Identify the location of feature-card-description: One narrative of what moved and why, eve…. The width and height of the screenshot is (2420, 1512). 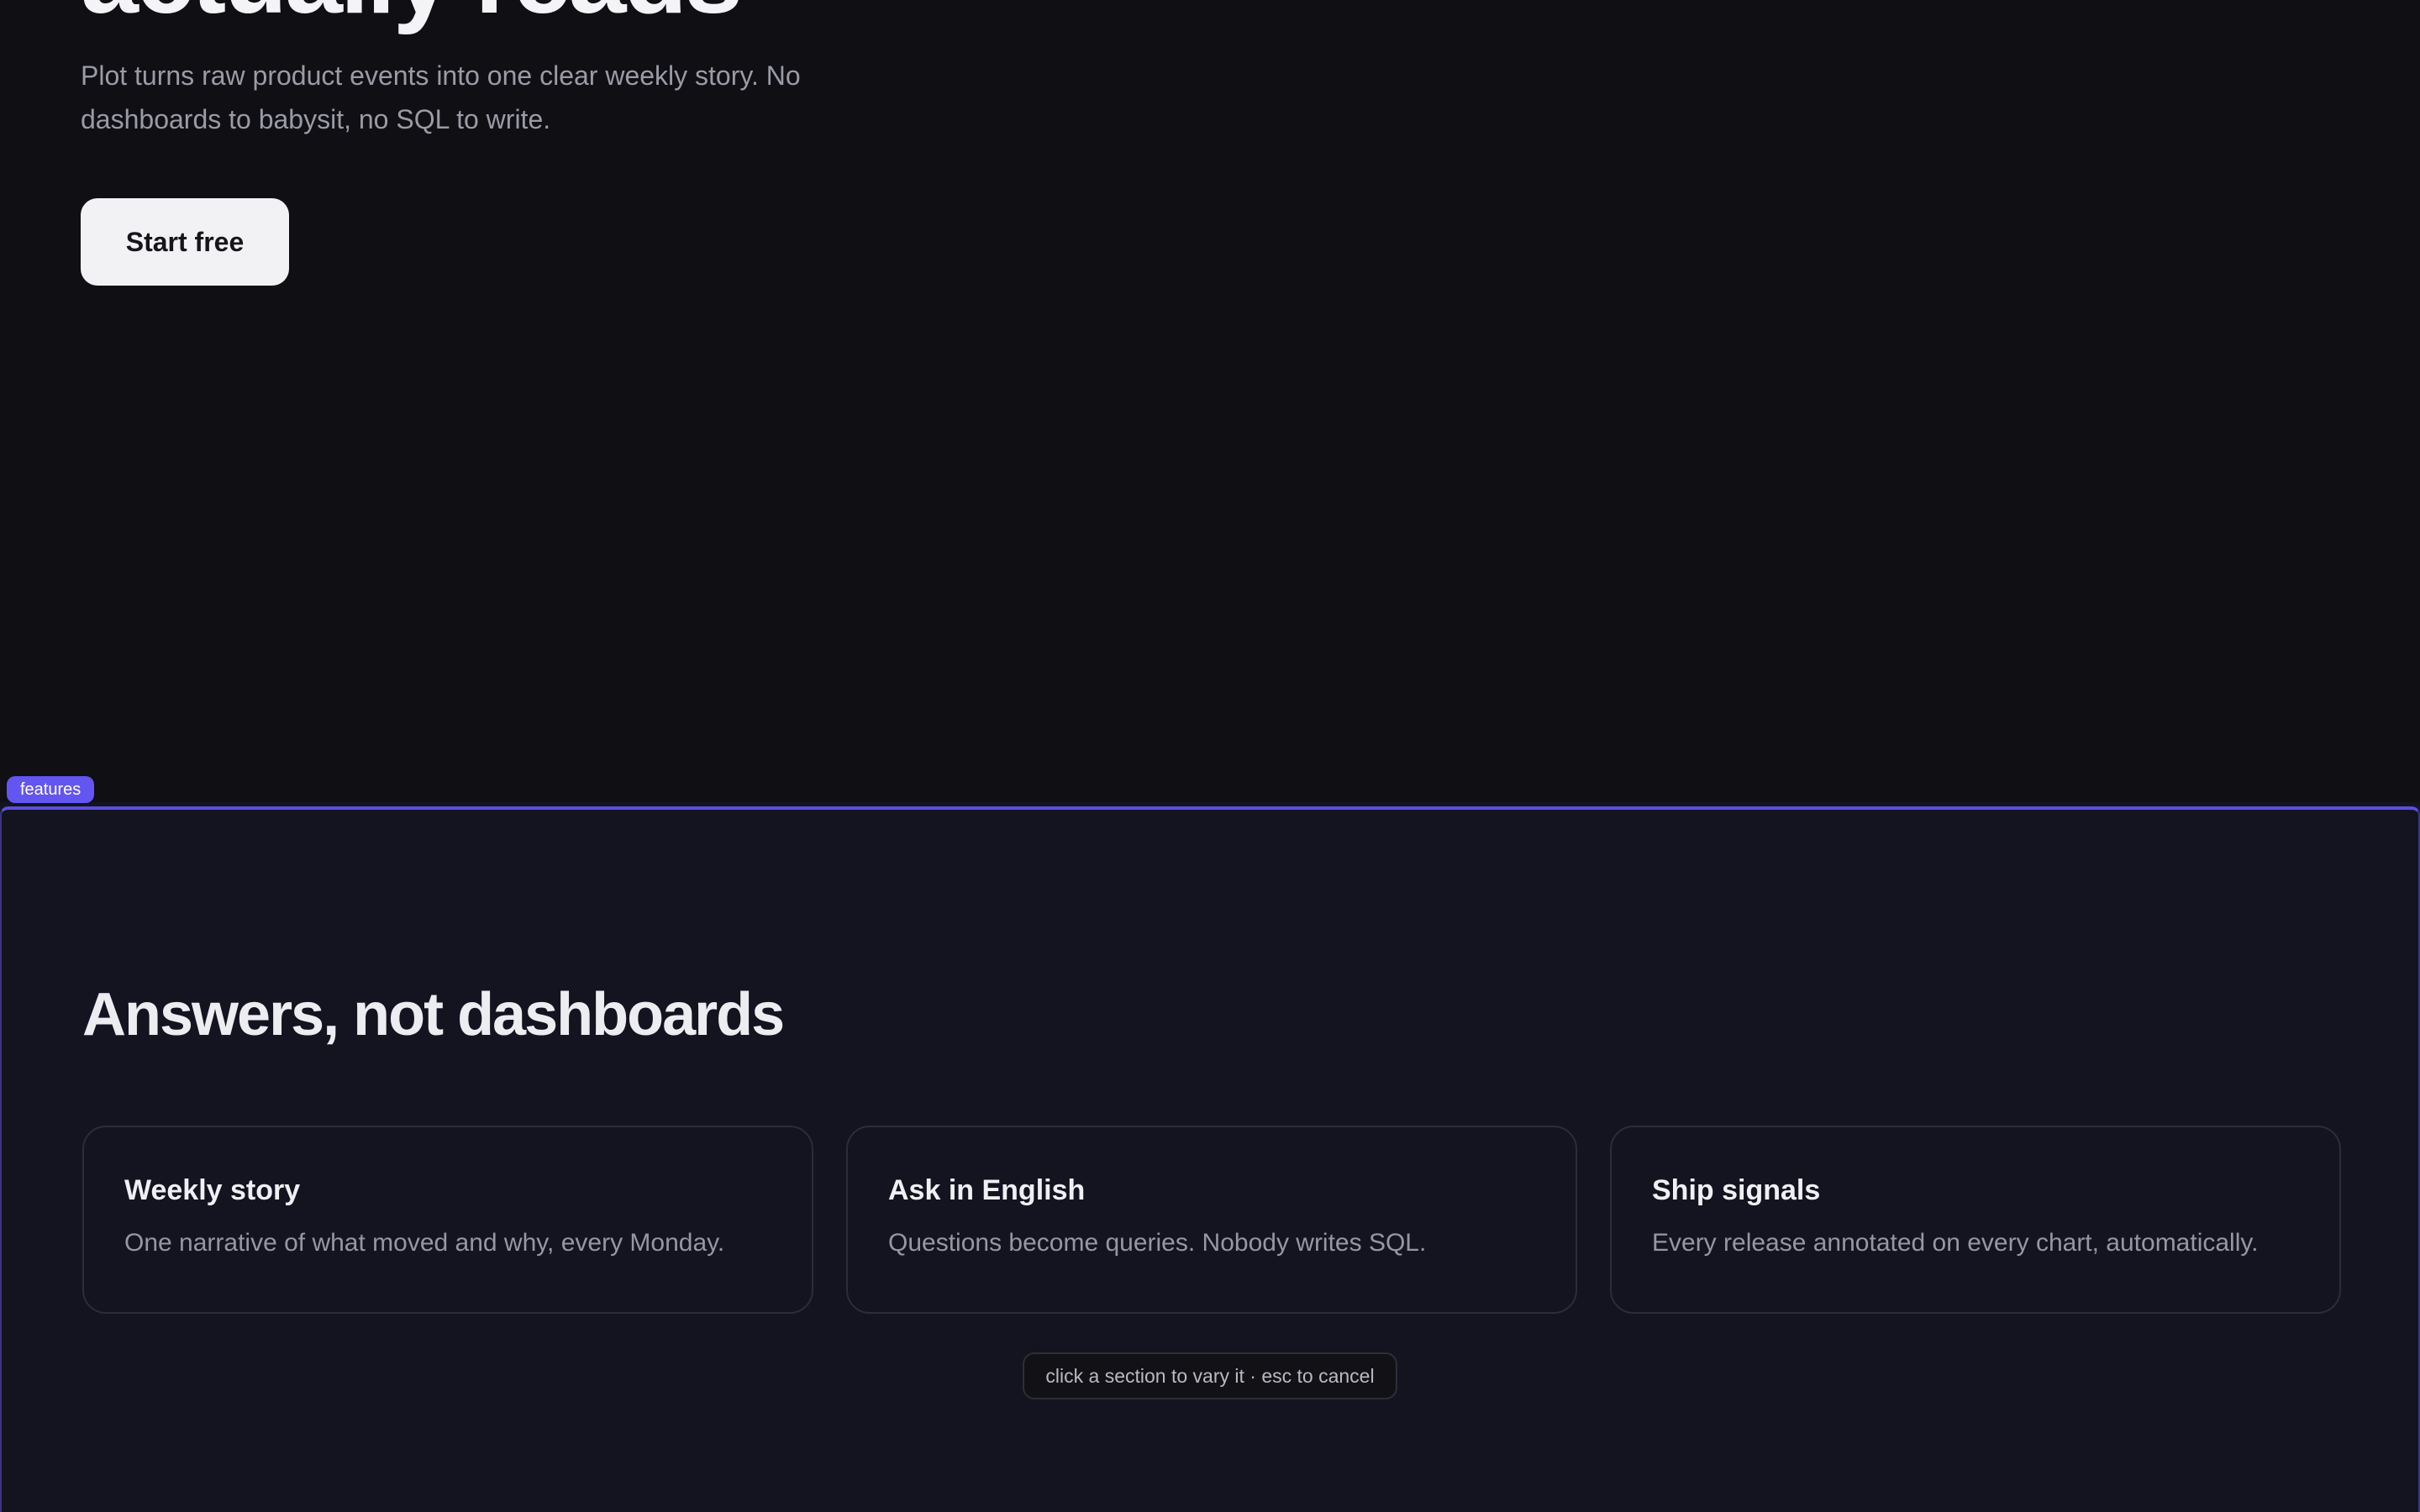
(424, 1243).